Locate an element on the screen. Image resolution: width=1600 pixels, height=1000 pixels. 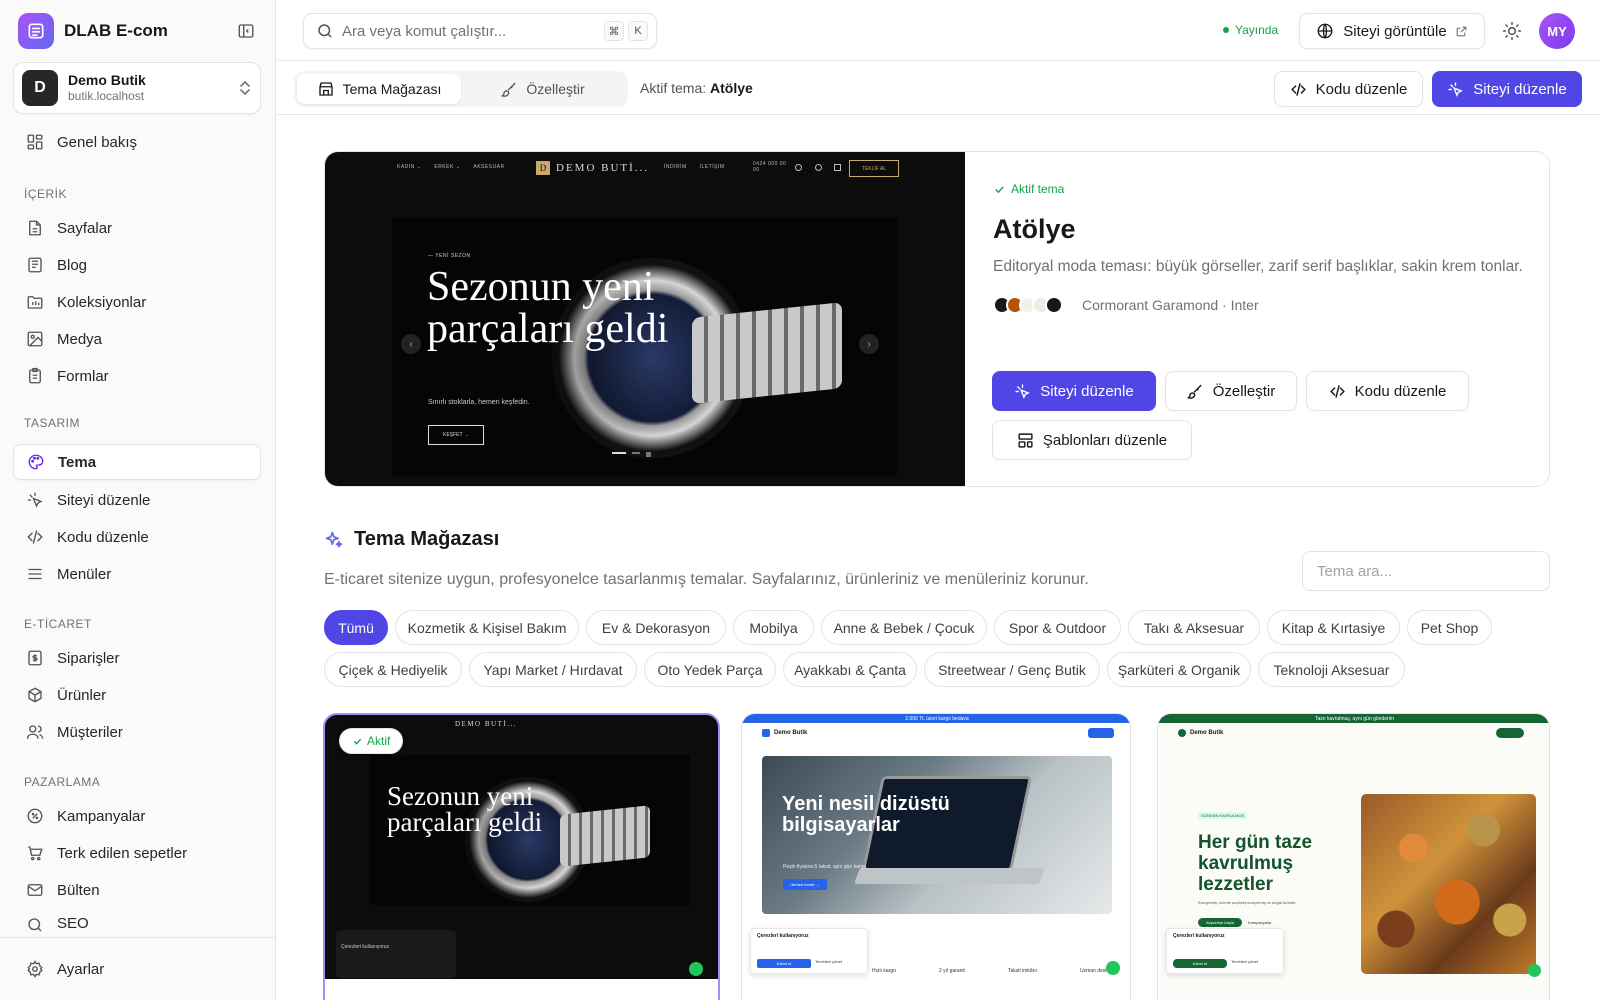
active-theme-badge: Aktif tema is located at coordinates (1258, 189).